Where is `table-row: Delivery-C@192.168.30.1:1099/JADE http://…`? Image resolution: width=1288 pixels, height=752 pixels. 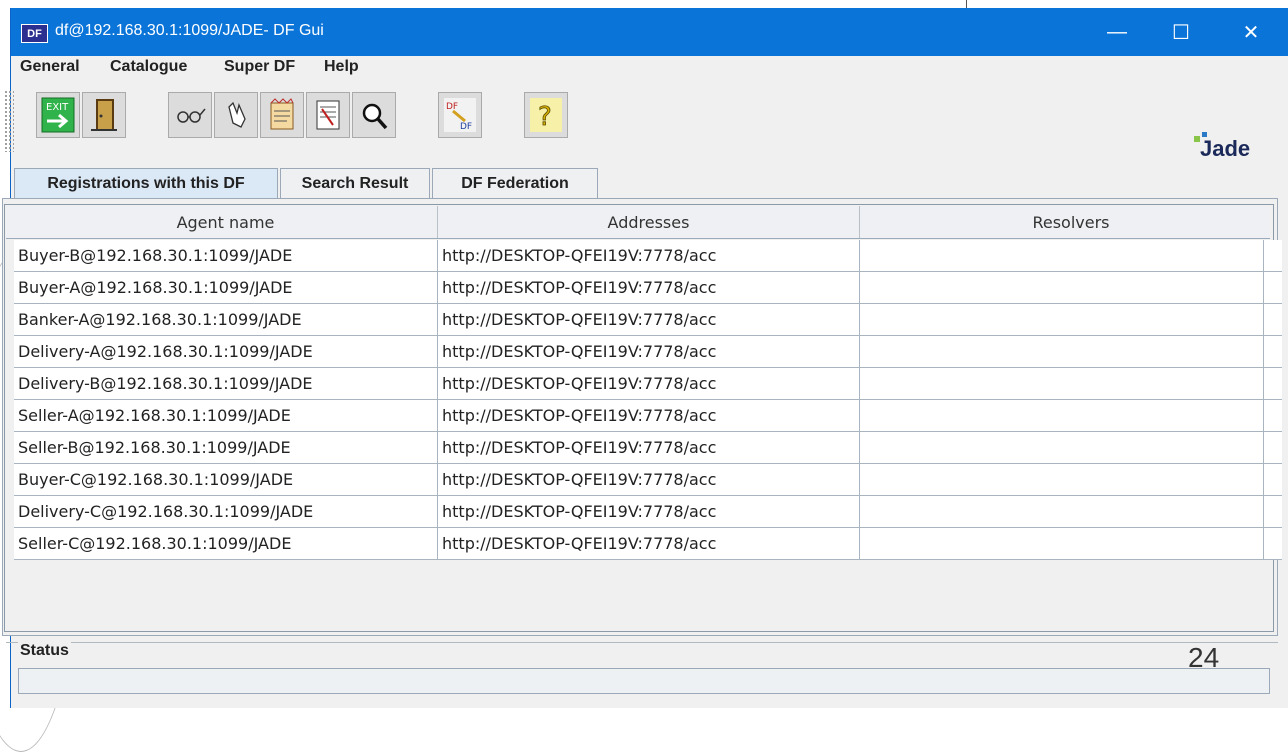
table-row: Delivery-C@192.168.30.1:1099/JADE http://… is located at coordinates (648, 512).